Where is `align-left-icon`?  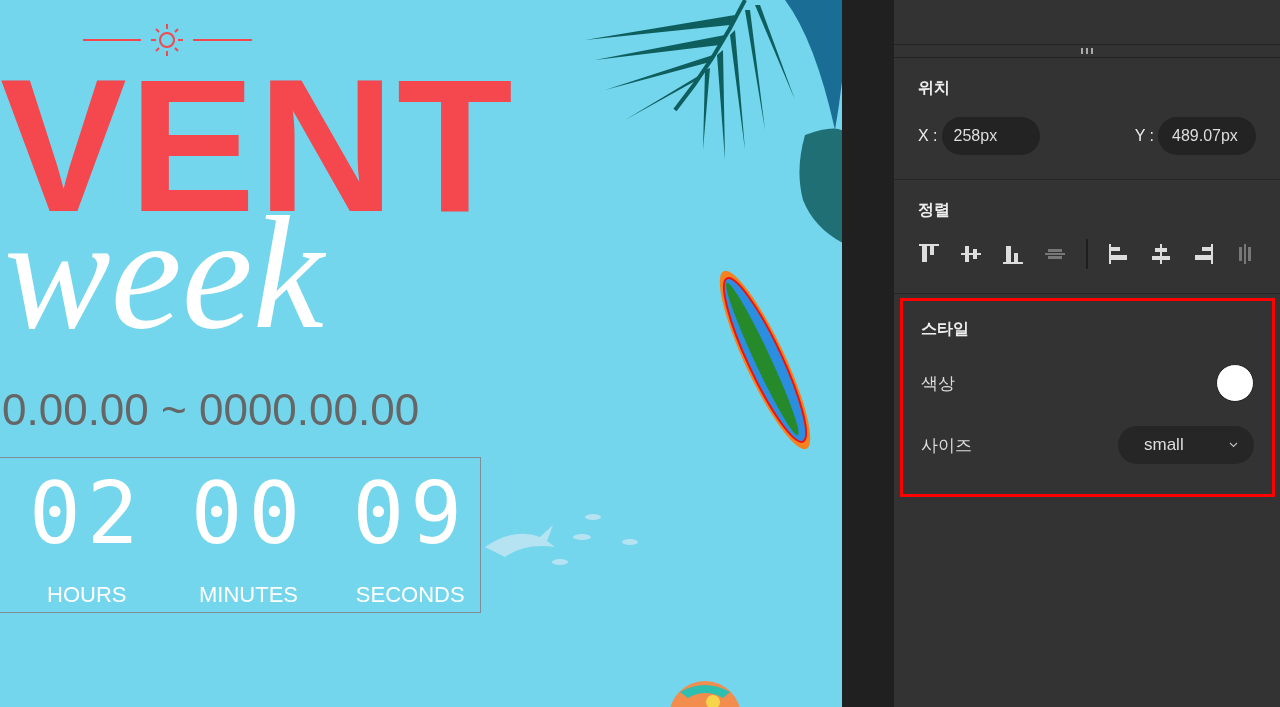 align-left-icon is located at coordinates (1119, 254).